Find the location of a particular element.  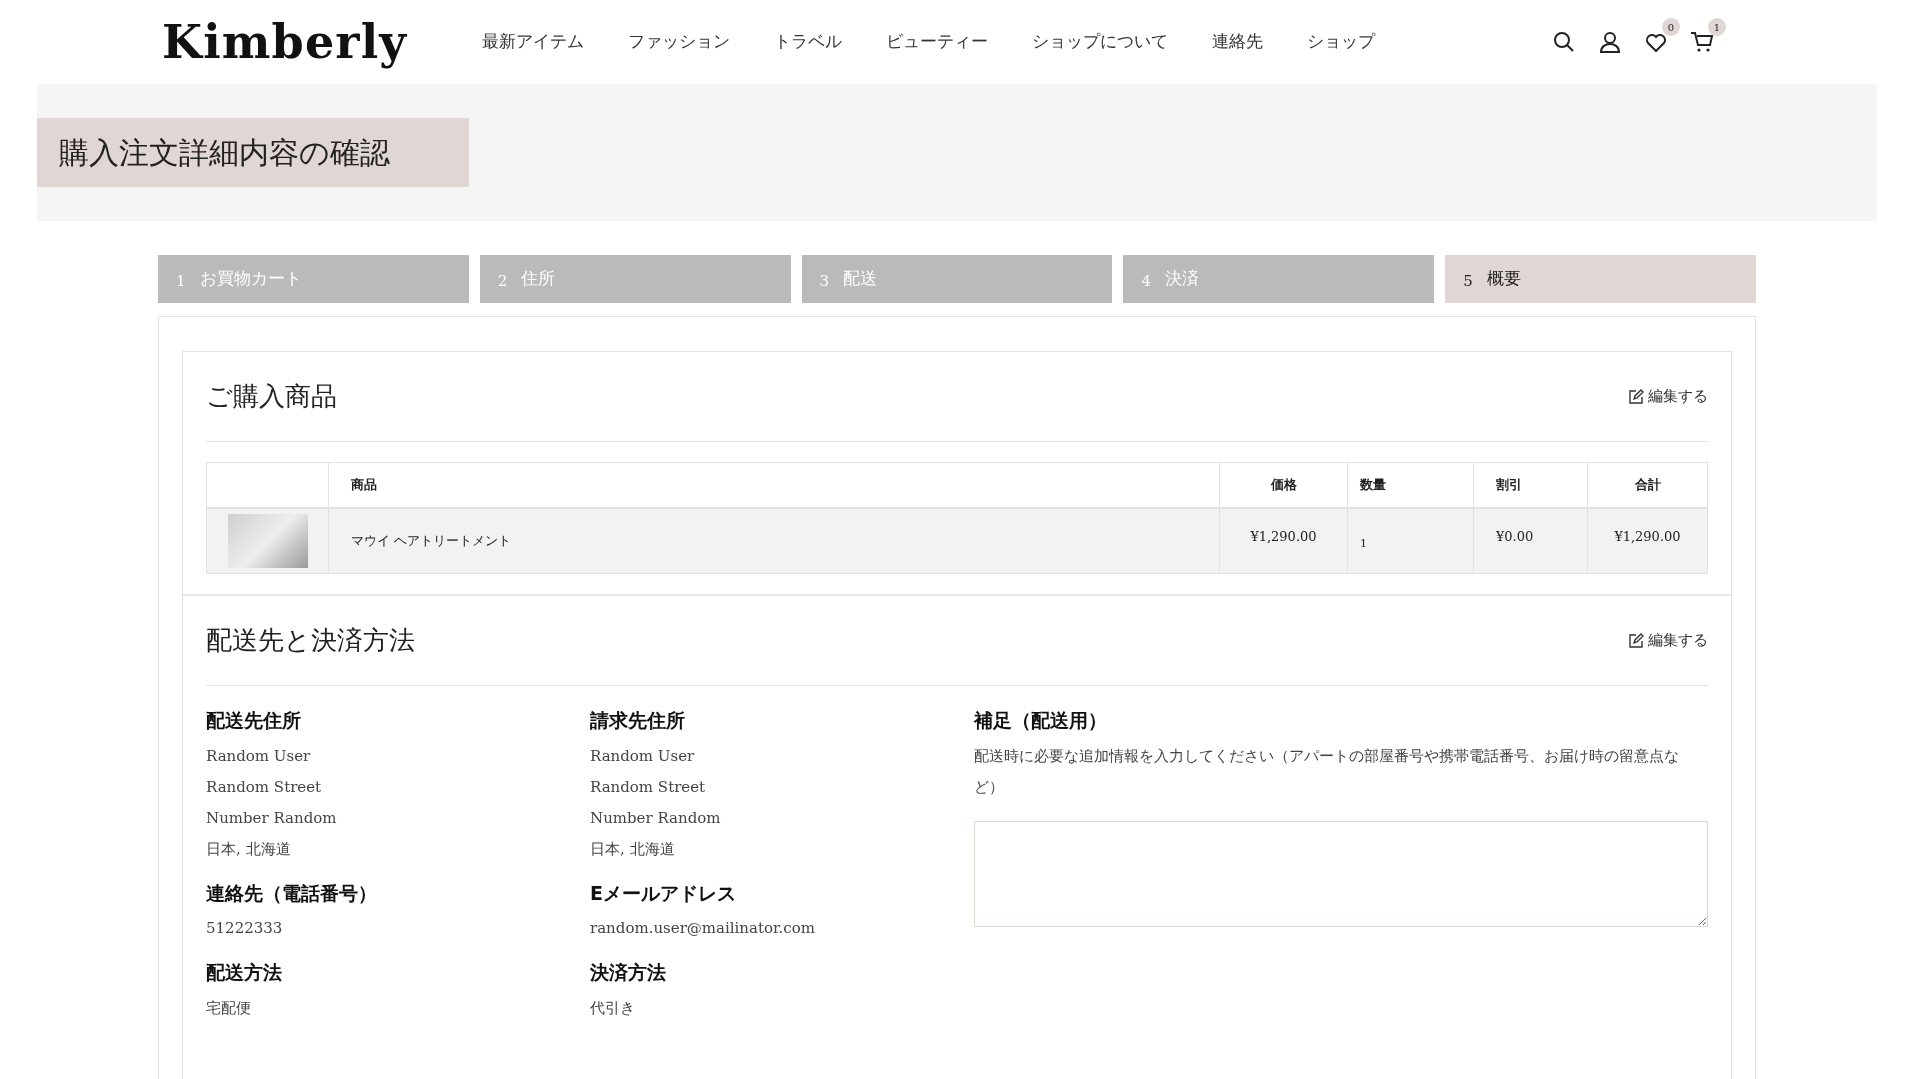

field-heading: 補足（配送用） is located at coordinates (1041, 720).